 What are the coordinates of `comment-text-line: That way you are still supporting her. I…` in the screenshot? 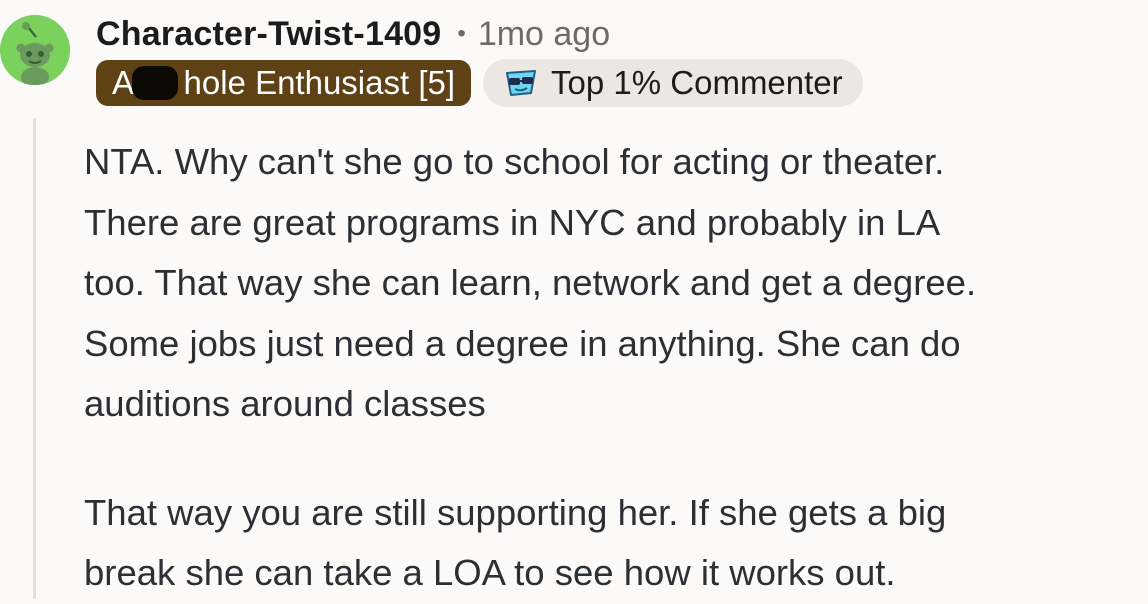 It's located at (515, 512).